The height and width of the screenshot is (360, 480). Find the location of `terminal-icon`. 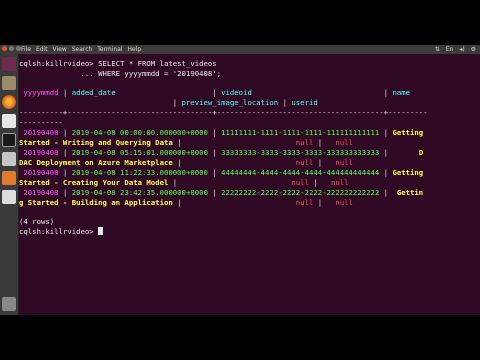

terminal-icon is located at coordinates (9, 140).